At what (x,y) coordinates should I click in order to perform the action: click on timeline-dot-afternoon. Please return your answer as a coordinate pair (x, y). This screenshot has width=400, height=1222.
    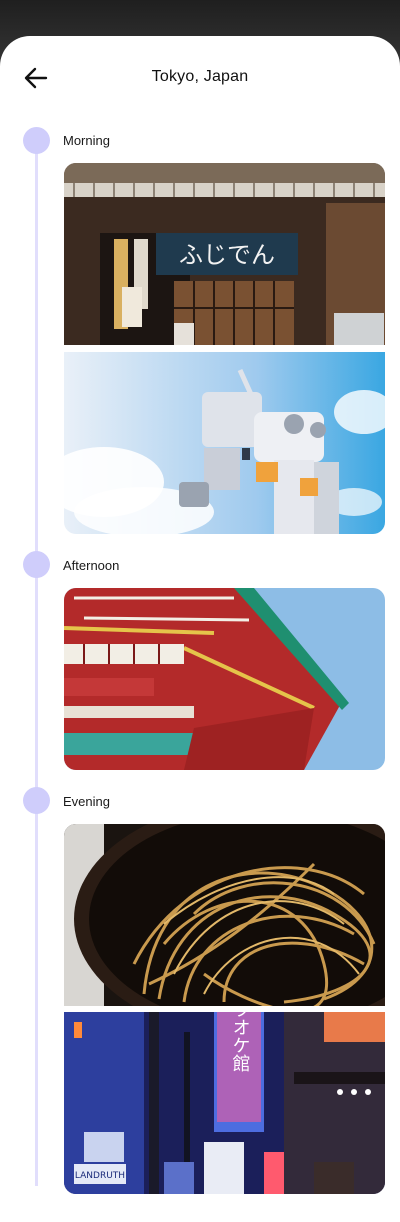
    Looking at the image, I should click on (36, 564).